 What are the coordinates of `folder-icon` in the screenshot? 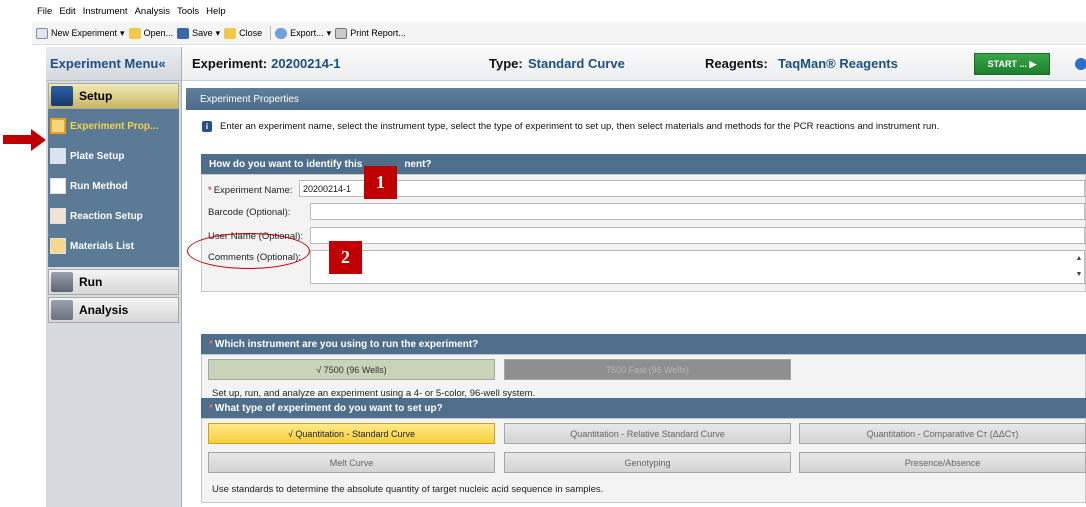 It's located at (134, 33).